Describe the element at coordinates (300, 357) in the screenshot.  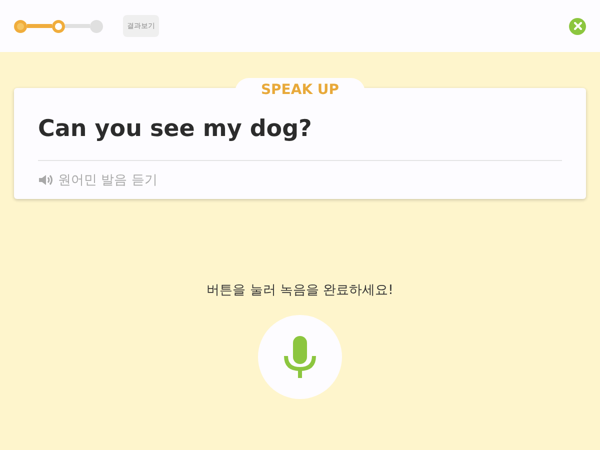
I see `microphone-icon` at that location.